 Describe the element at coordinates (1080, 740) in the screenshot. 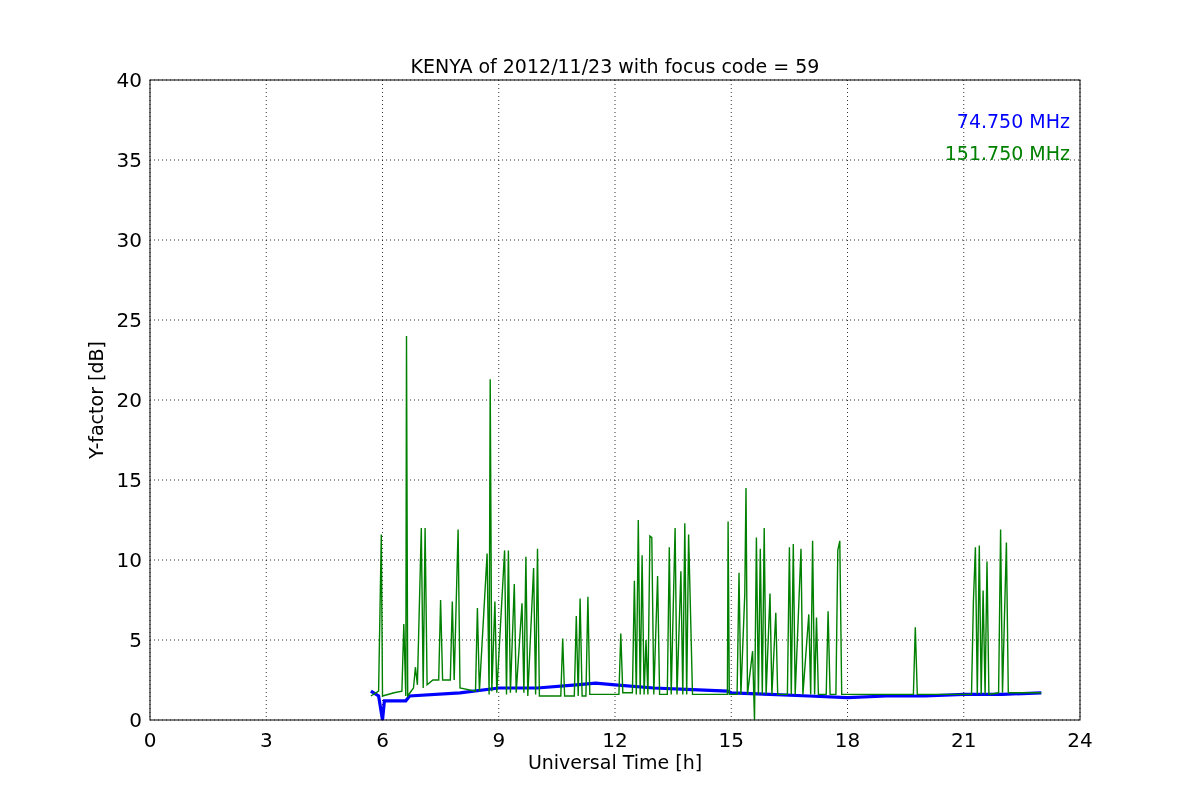

I see `tick-label: 24` at that location.